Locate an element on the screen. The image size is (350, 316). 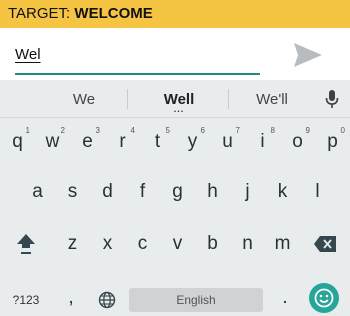
suggestion-left: We is located at coordinates (84, 99).